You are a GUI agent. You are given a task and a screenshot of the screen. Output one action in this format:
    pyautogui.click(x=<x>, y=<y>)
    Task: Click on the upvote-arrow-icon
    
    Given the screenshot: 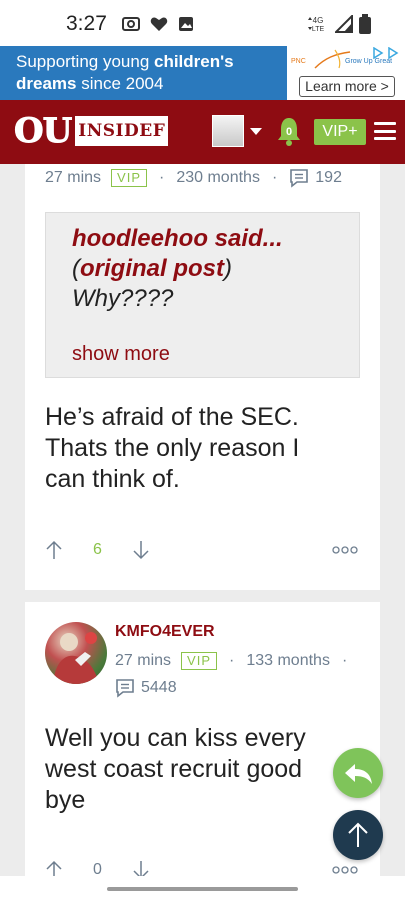 What is the action you would take?
    pyautogui.click(x=54, y=550)
    